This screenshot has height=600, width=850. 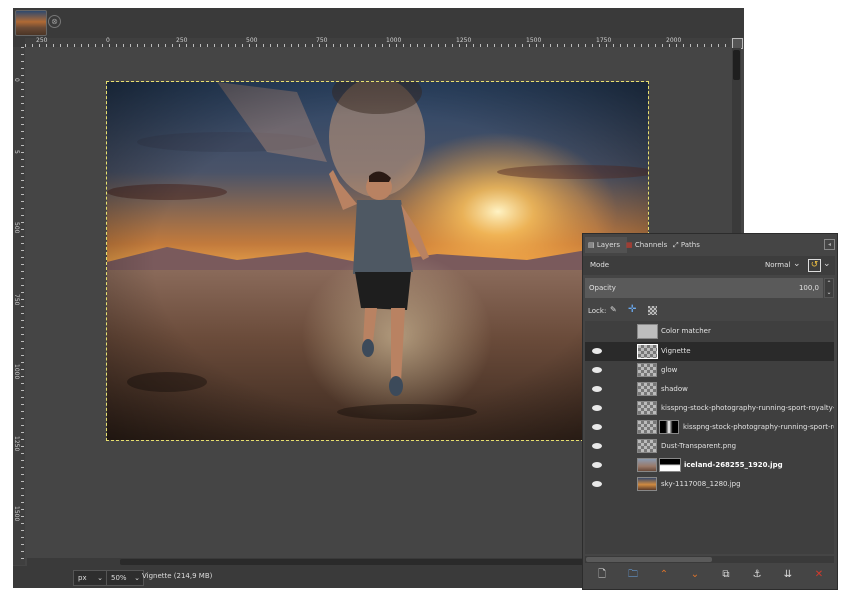 I want to click on tab-label: Layers, so click(x=608, y=245).